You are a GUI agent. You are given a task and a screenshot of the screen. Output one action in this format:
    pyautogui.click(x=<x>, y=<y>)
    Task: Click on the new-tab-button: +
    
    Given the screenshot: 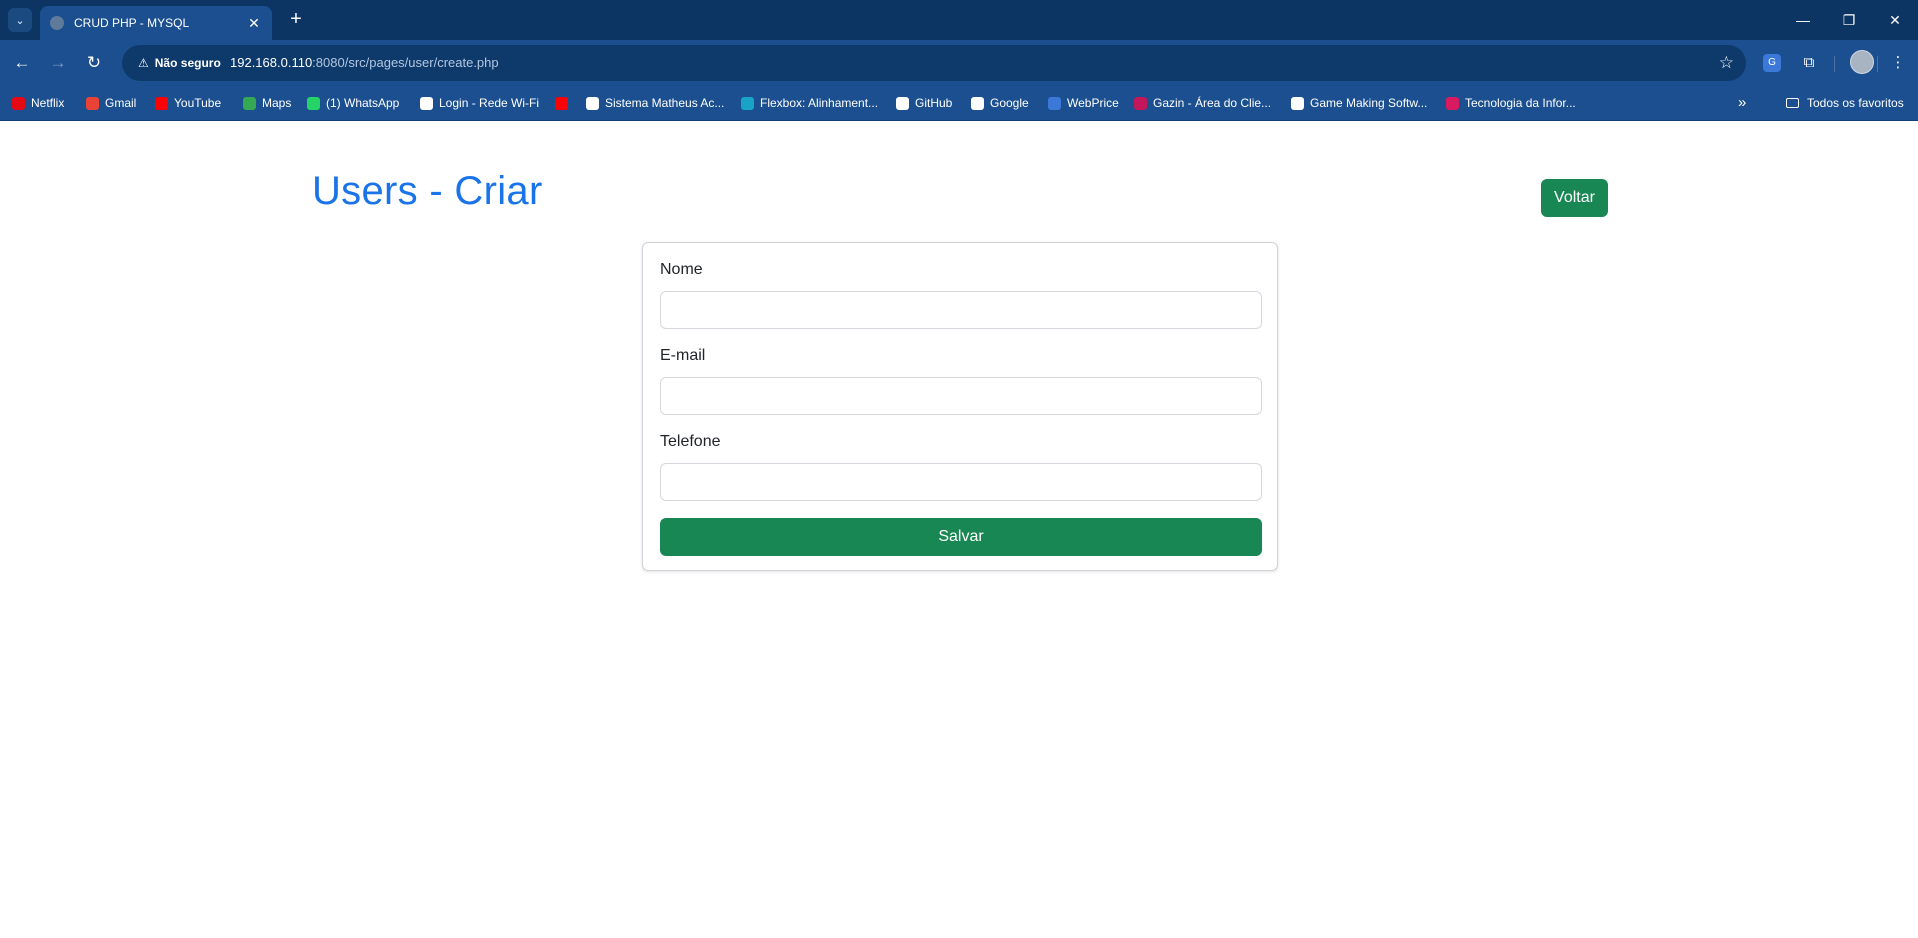 What is the action you would take?
    pyautogui.click(x=296, y=20)
    